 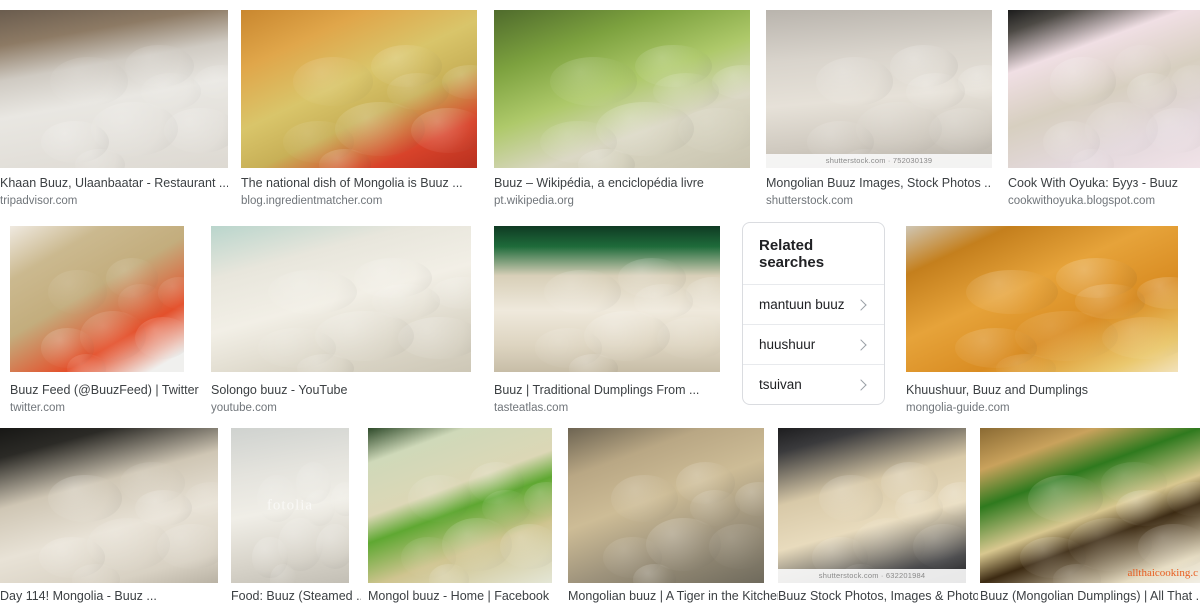 I want to click on related-search-item: mantuun buuz, so click(x=813, y=305).